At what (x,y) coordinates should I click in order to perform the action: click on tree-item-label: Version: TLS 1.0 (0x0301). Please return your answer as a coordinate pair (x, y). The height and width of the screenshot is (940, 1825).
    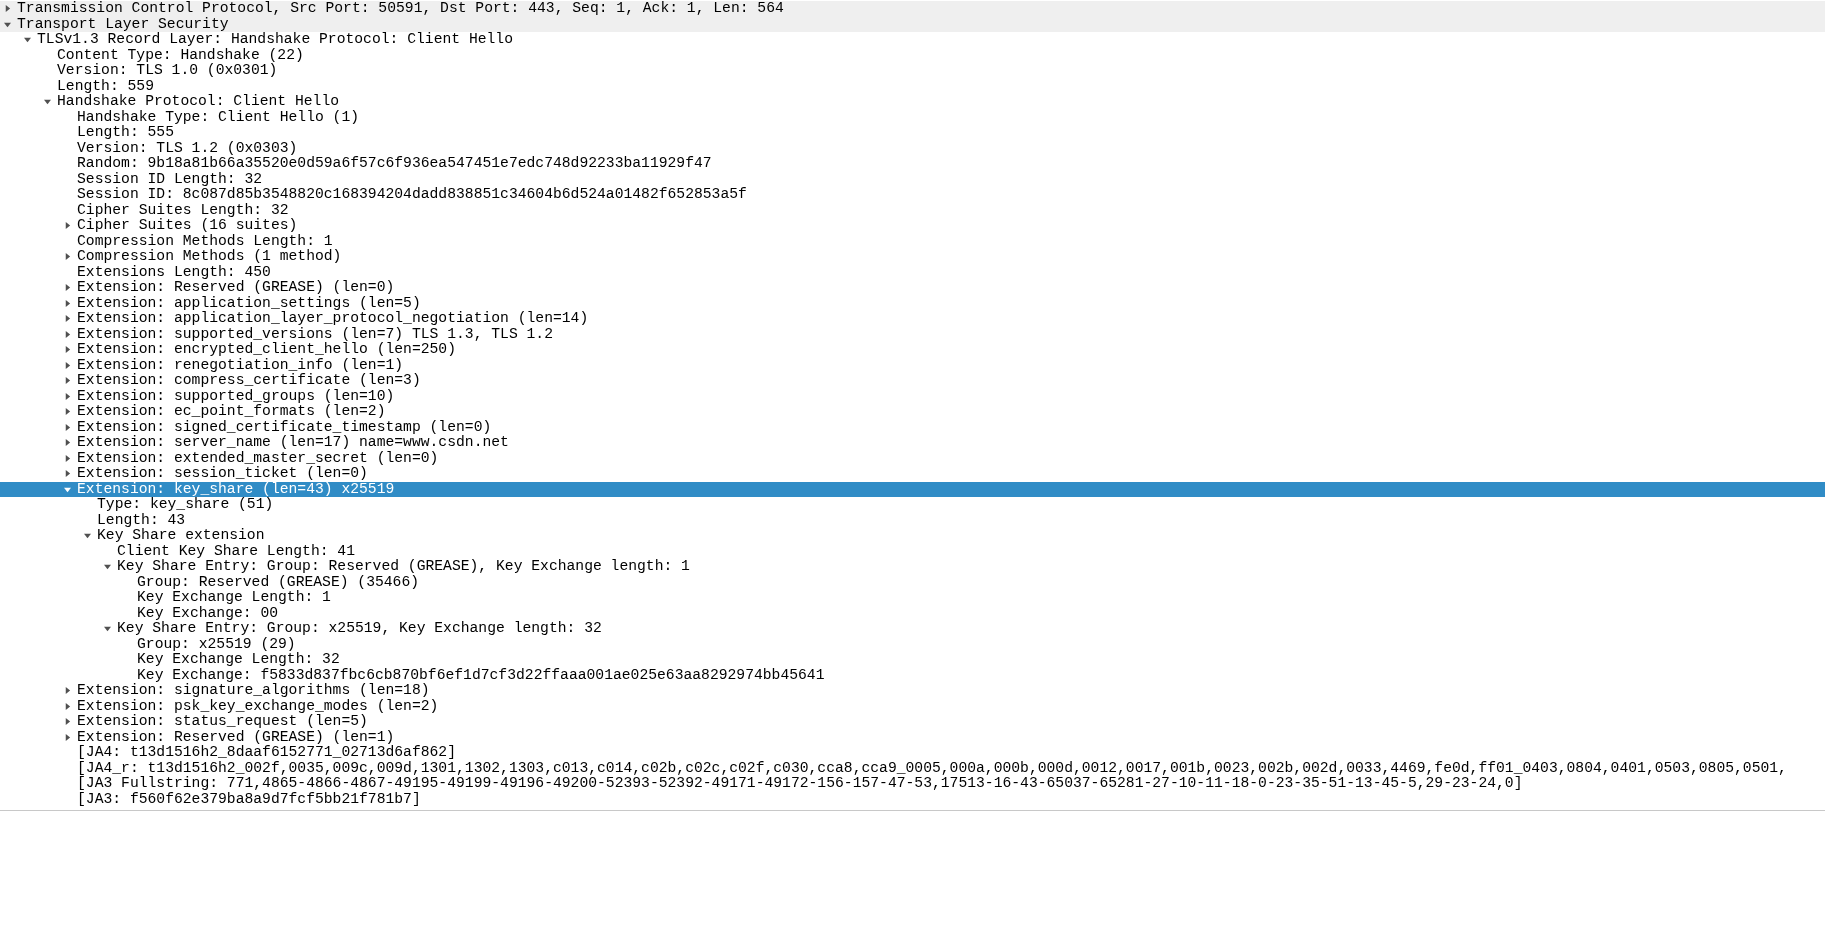
    Looking at the image, I should click on (167, 71).